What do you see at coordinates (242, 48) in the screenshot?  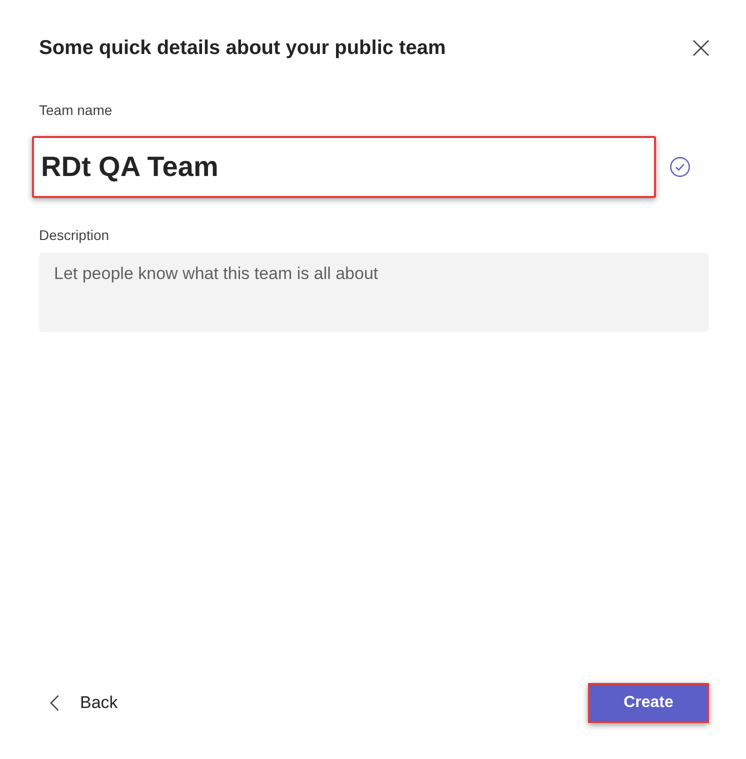 I see `dialog-title: Some quick details about your public team` at bounding box center [242, 48].